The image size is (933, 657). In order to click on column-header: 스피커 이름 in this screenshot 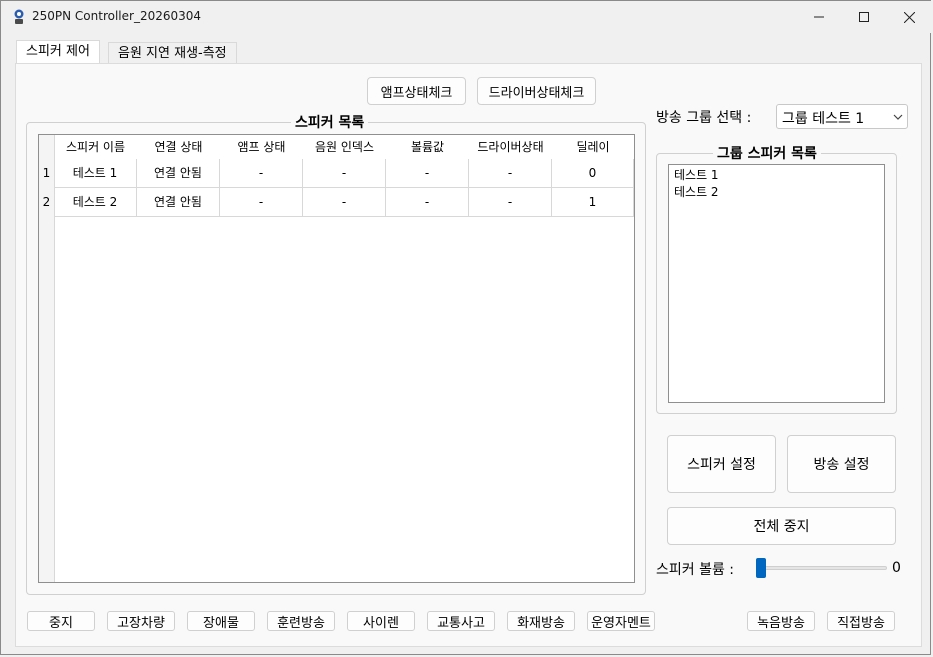, I will do `click(95, 147)`.